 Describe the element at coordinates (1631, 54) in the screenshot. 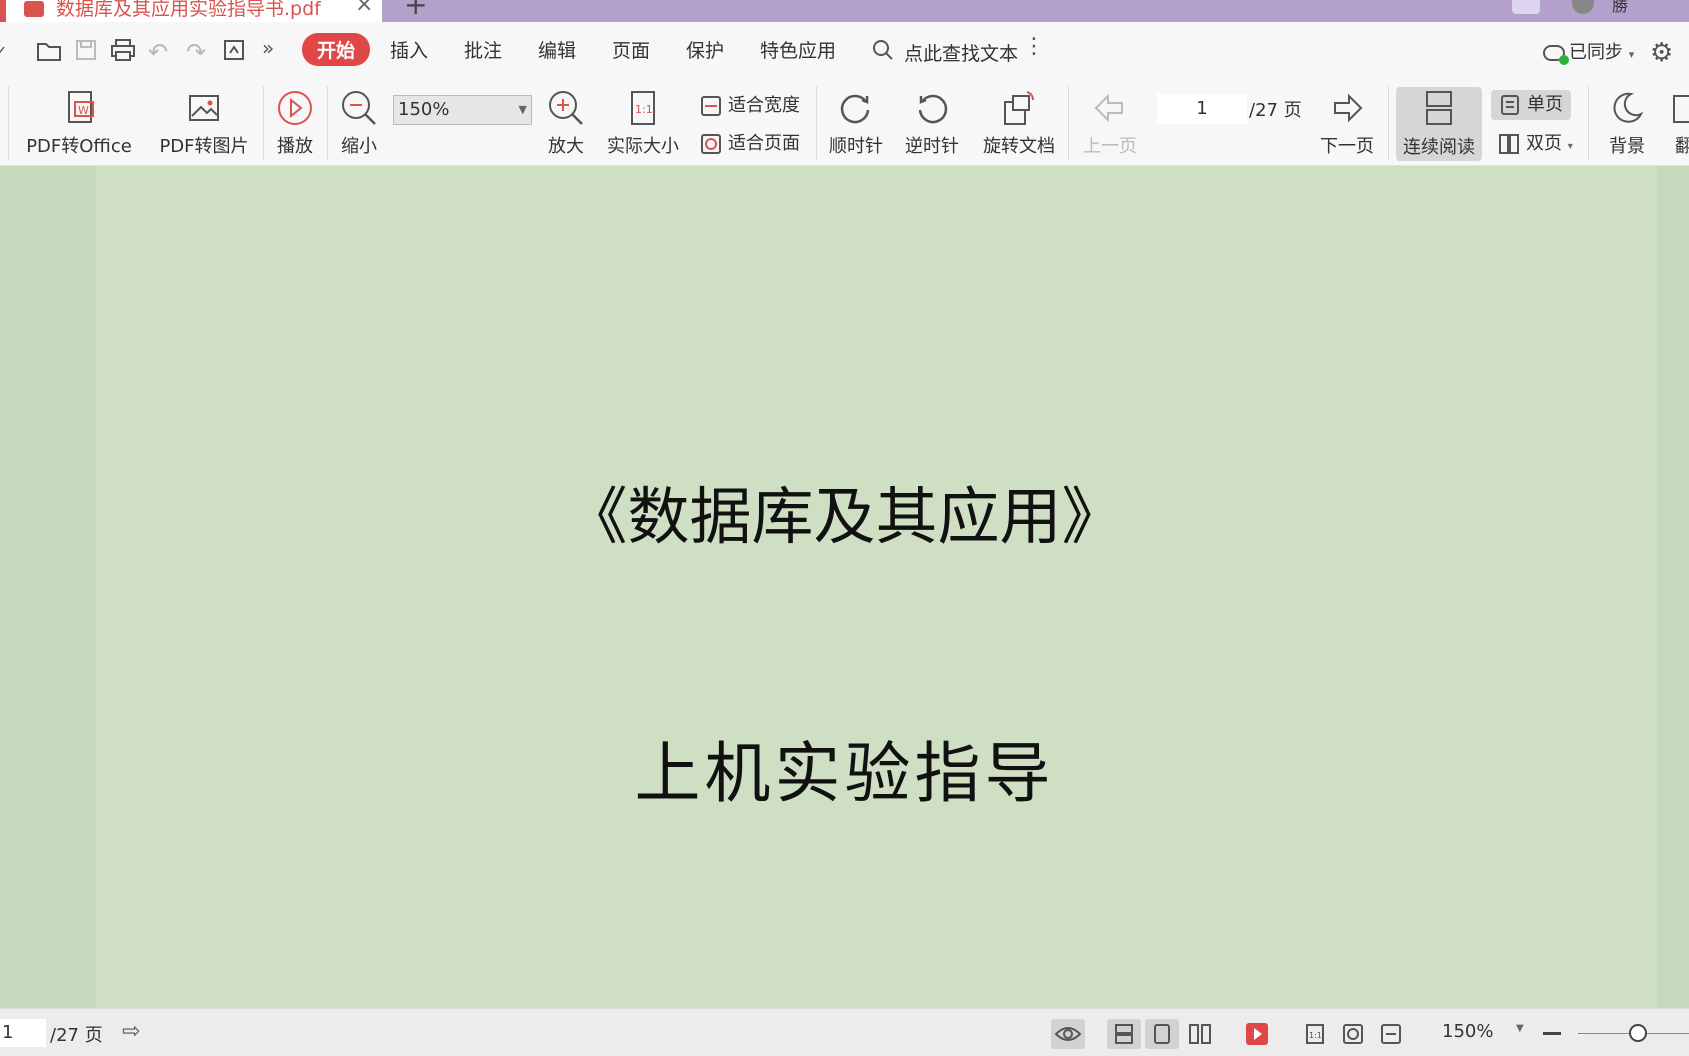

I see `sync-dropdown-icon: ▾` at that location.